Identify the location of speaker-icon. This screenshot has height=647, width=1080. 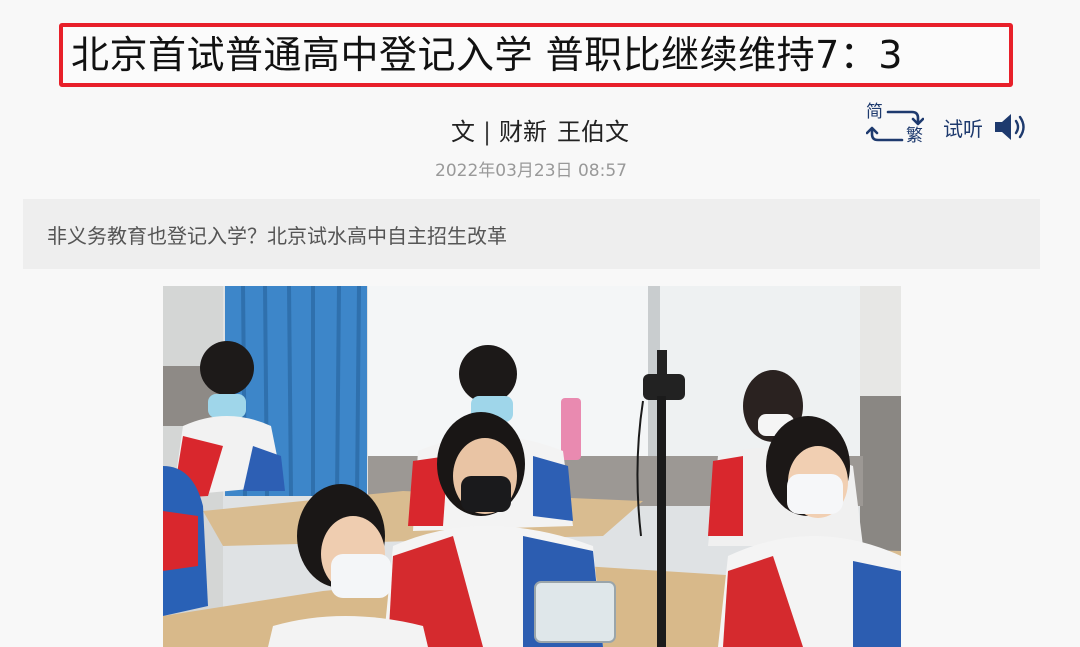
(1010, 127).